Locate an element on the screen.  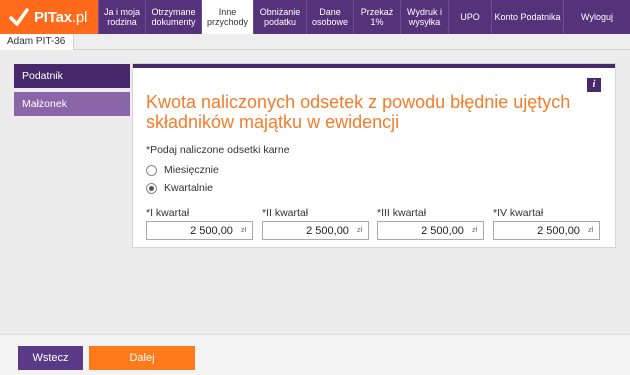
amount-input-iv-kwartal: 2 500,00 zł is located at coordinates (546, 230).